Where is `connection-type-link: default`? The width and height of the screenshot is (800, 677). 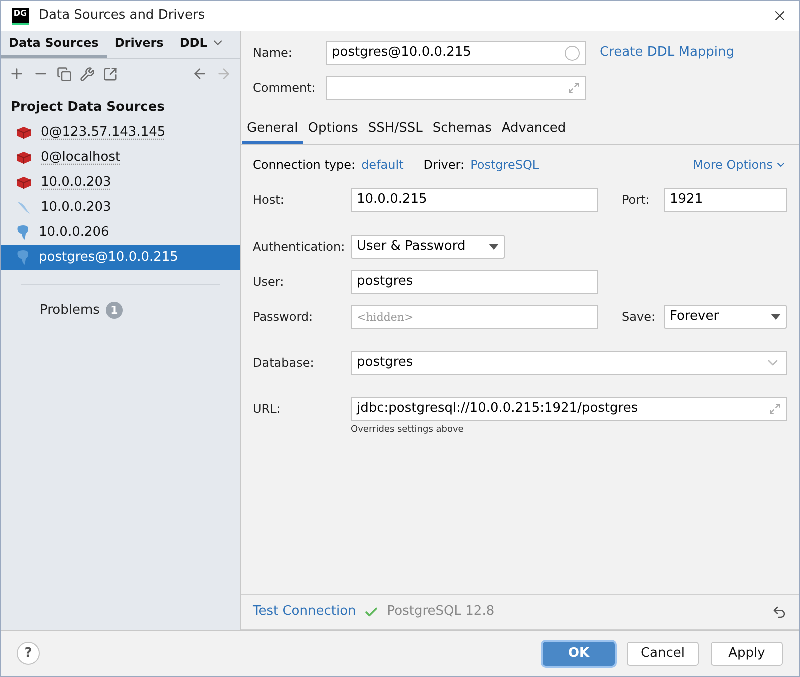
connection-type-link: default is located at coordinates (383, 165).